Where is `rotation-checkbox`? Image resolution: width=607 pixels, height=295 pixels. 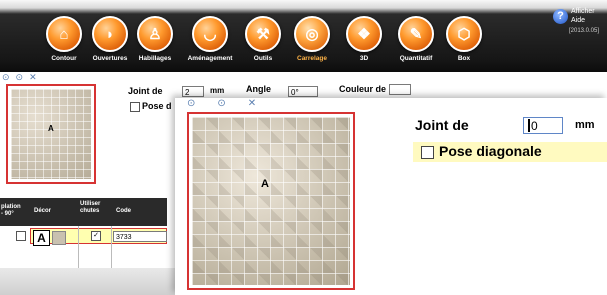 rotation-checkbox is located at coordinates (21, 236).